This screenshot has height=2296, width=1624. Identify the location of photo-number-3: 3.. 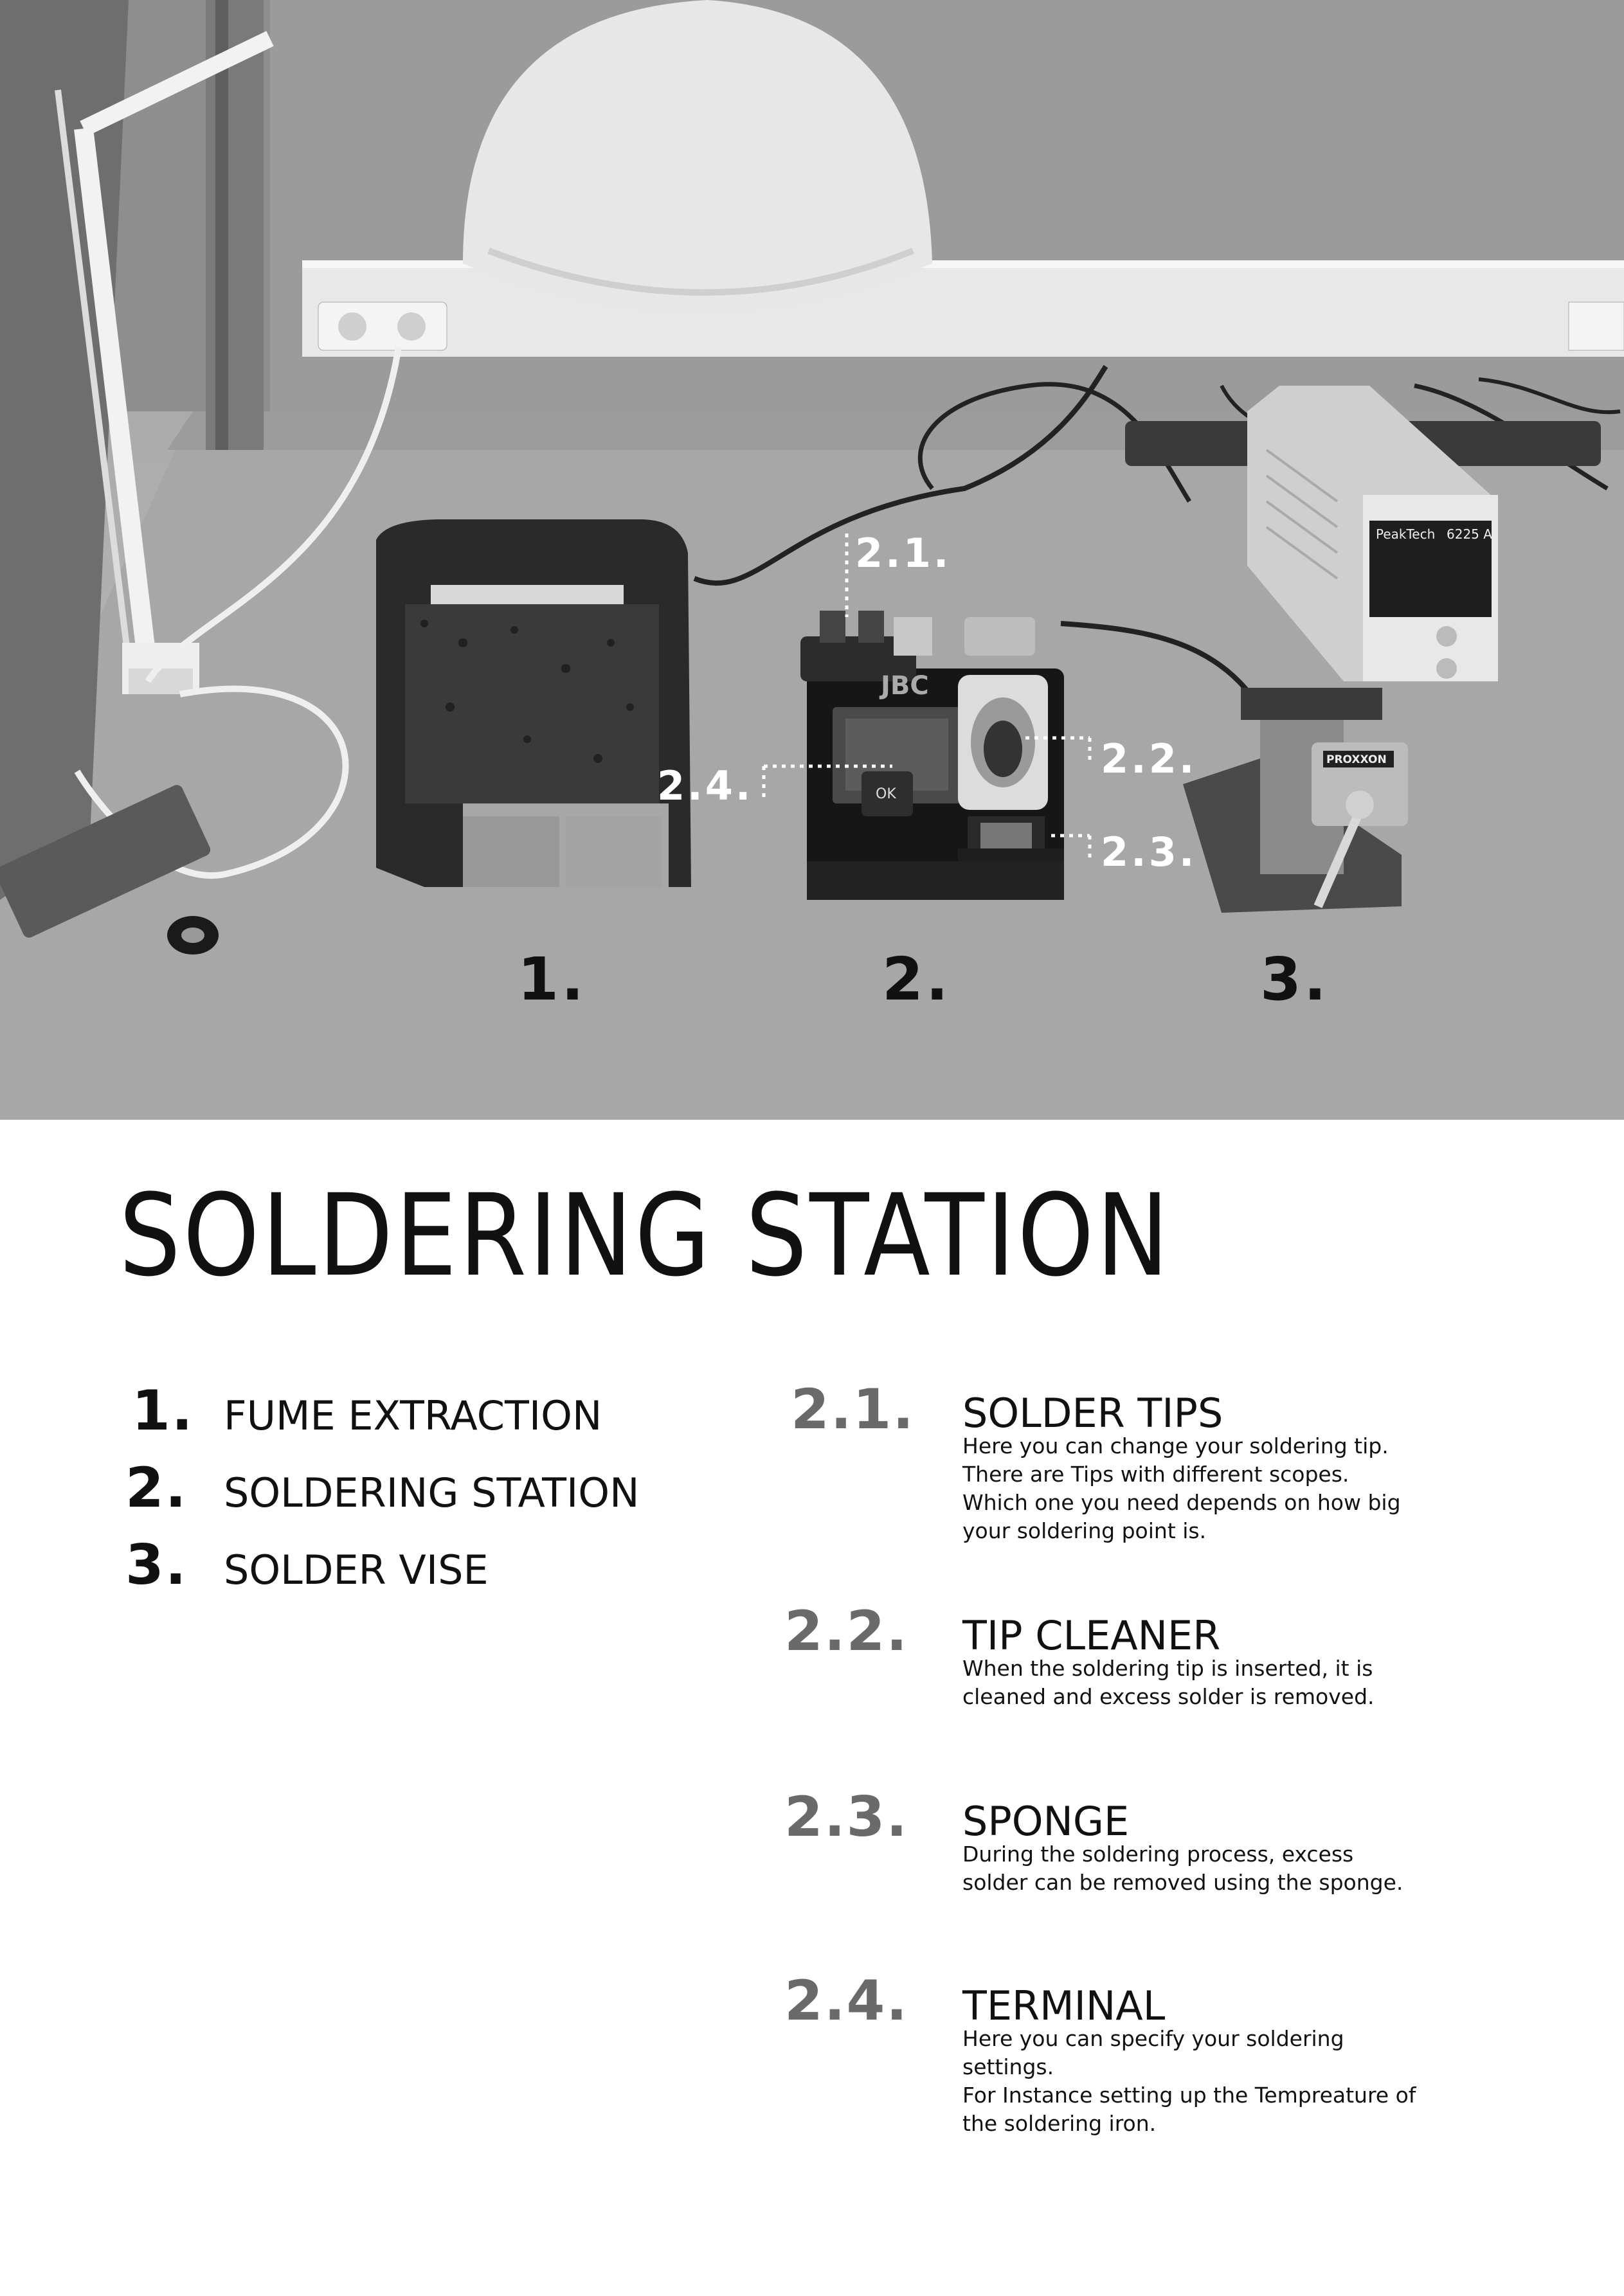
(1294, 979).